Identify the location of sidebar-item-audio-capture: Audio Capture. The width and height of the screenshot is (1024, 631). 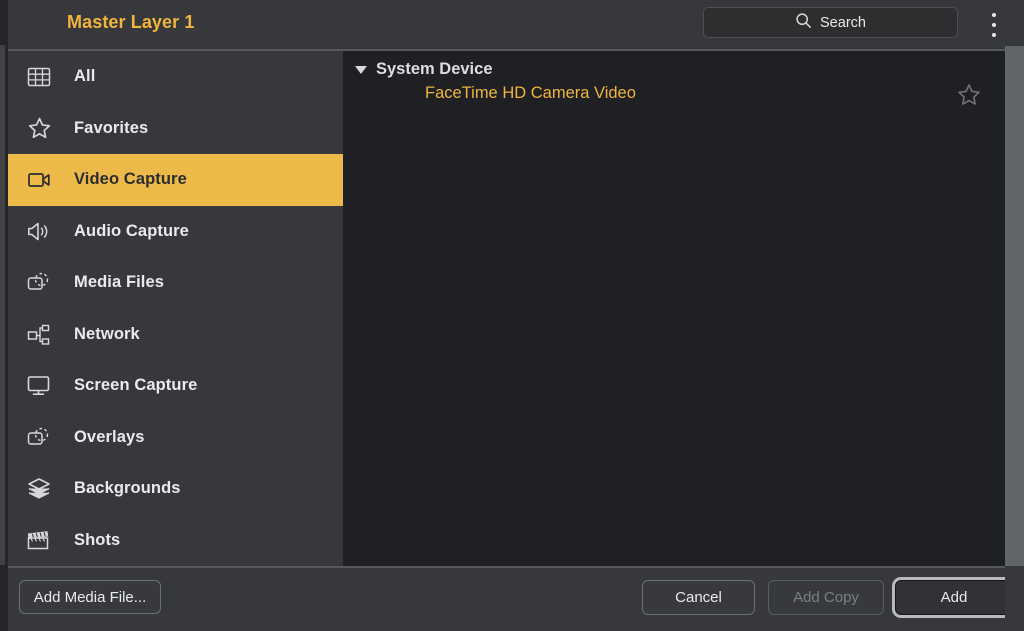
(175, 232).